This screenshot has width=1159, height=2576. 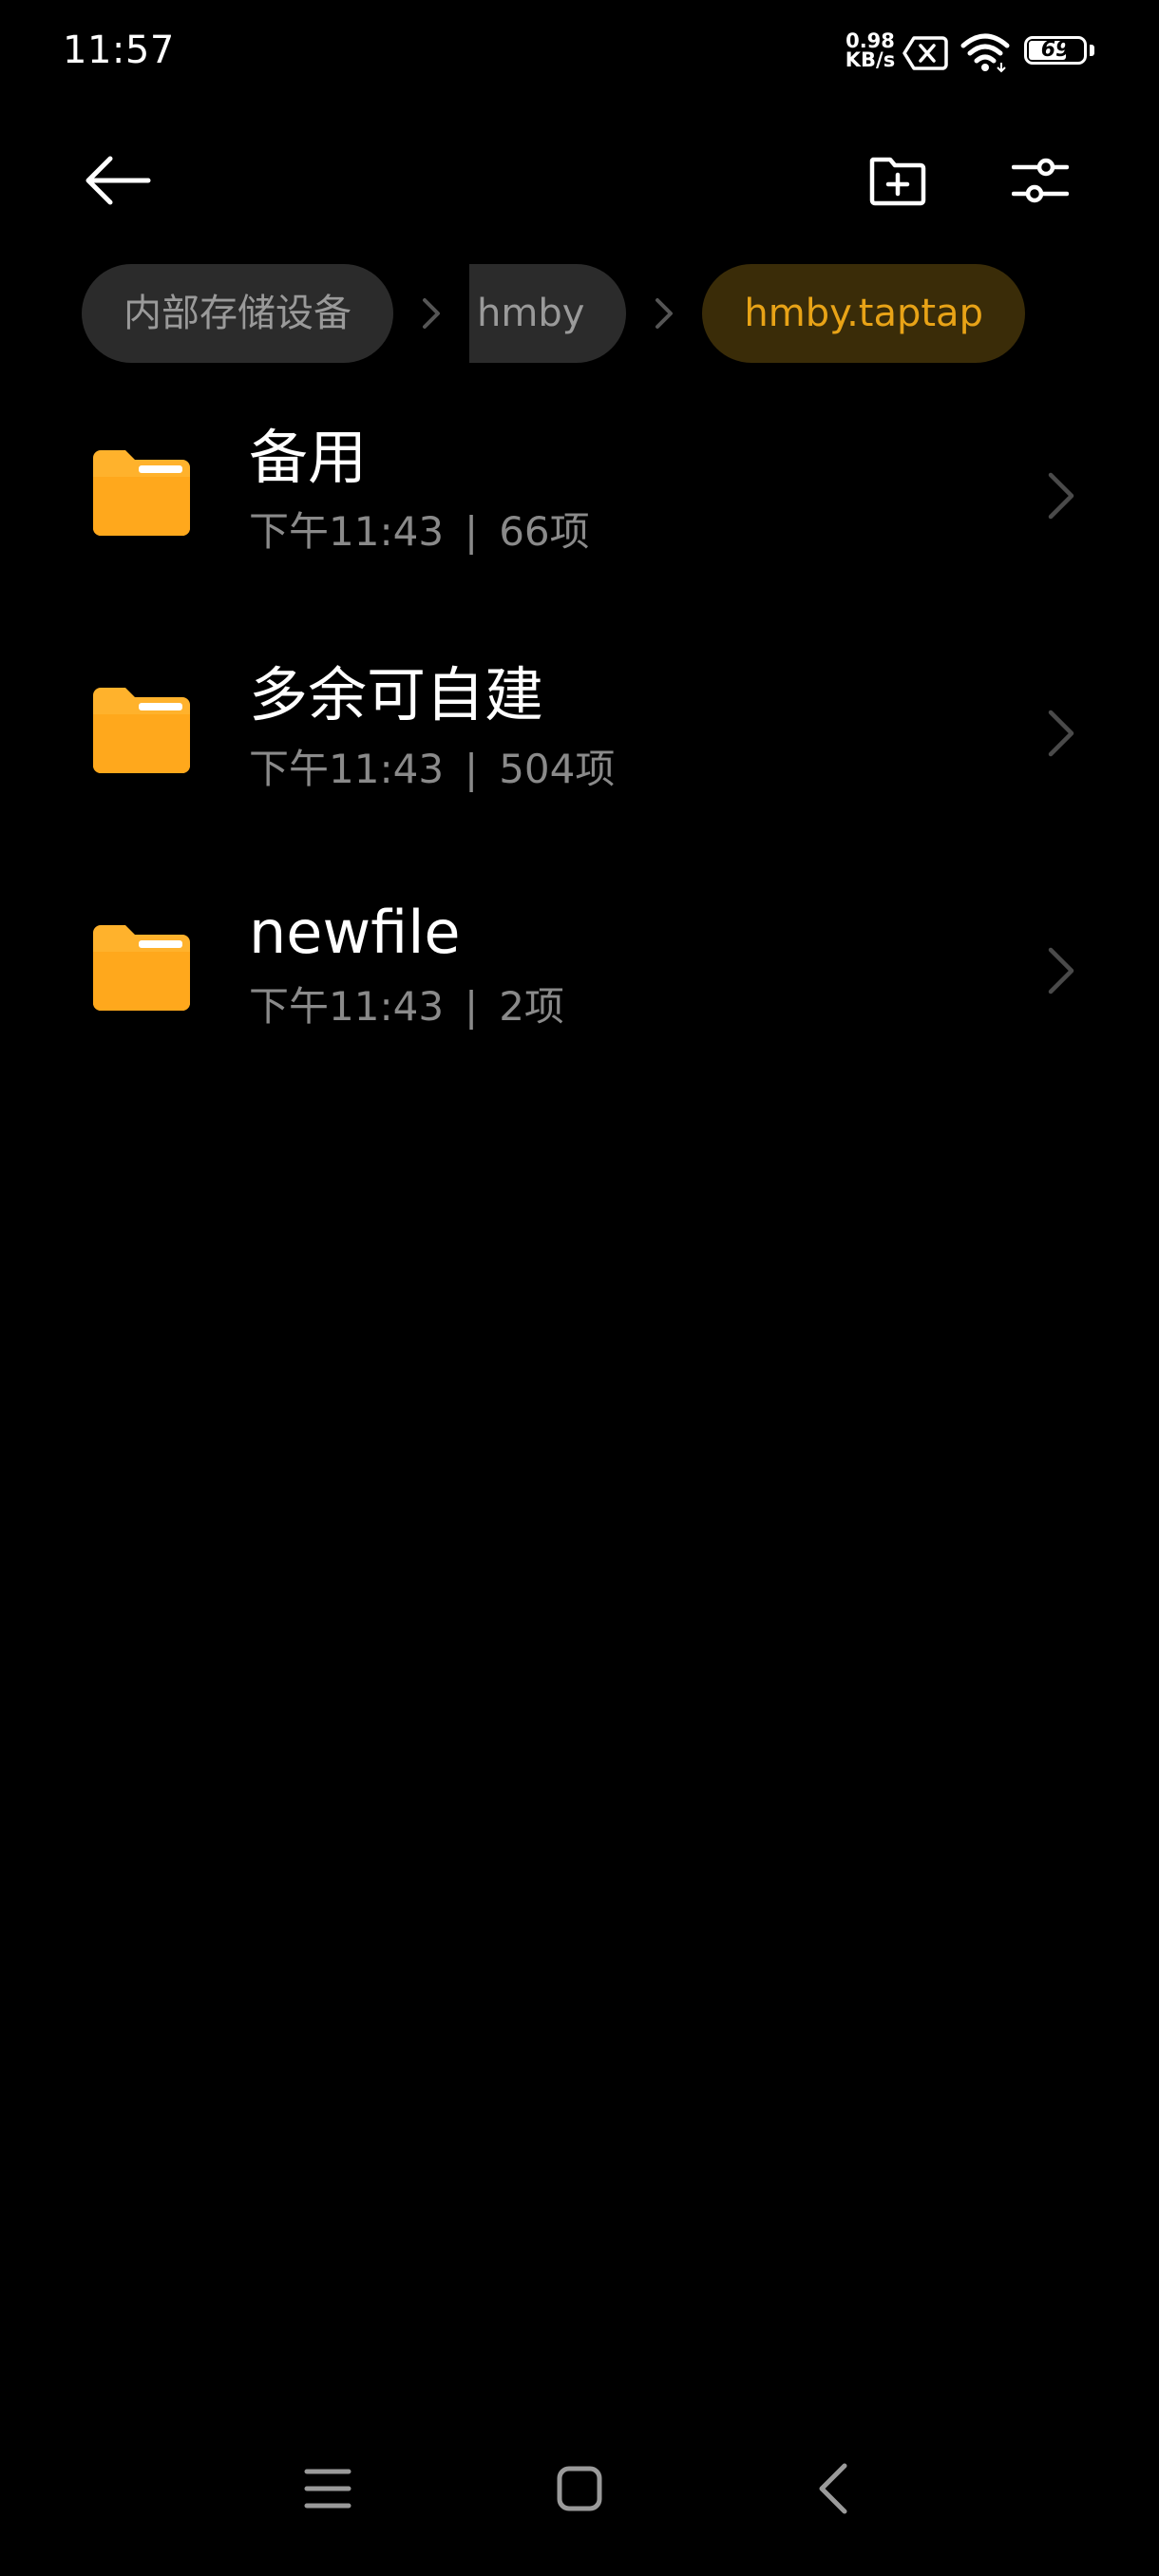 I want to click on item-count: 2项, so click(x=531, y=1006).